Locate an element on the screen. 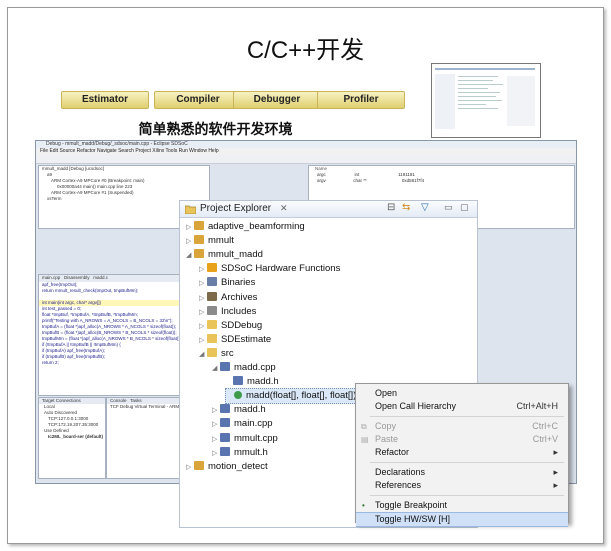  var-value: 1191181 is located at coordinates (406, 174).